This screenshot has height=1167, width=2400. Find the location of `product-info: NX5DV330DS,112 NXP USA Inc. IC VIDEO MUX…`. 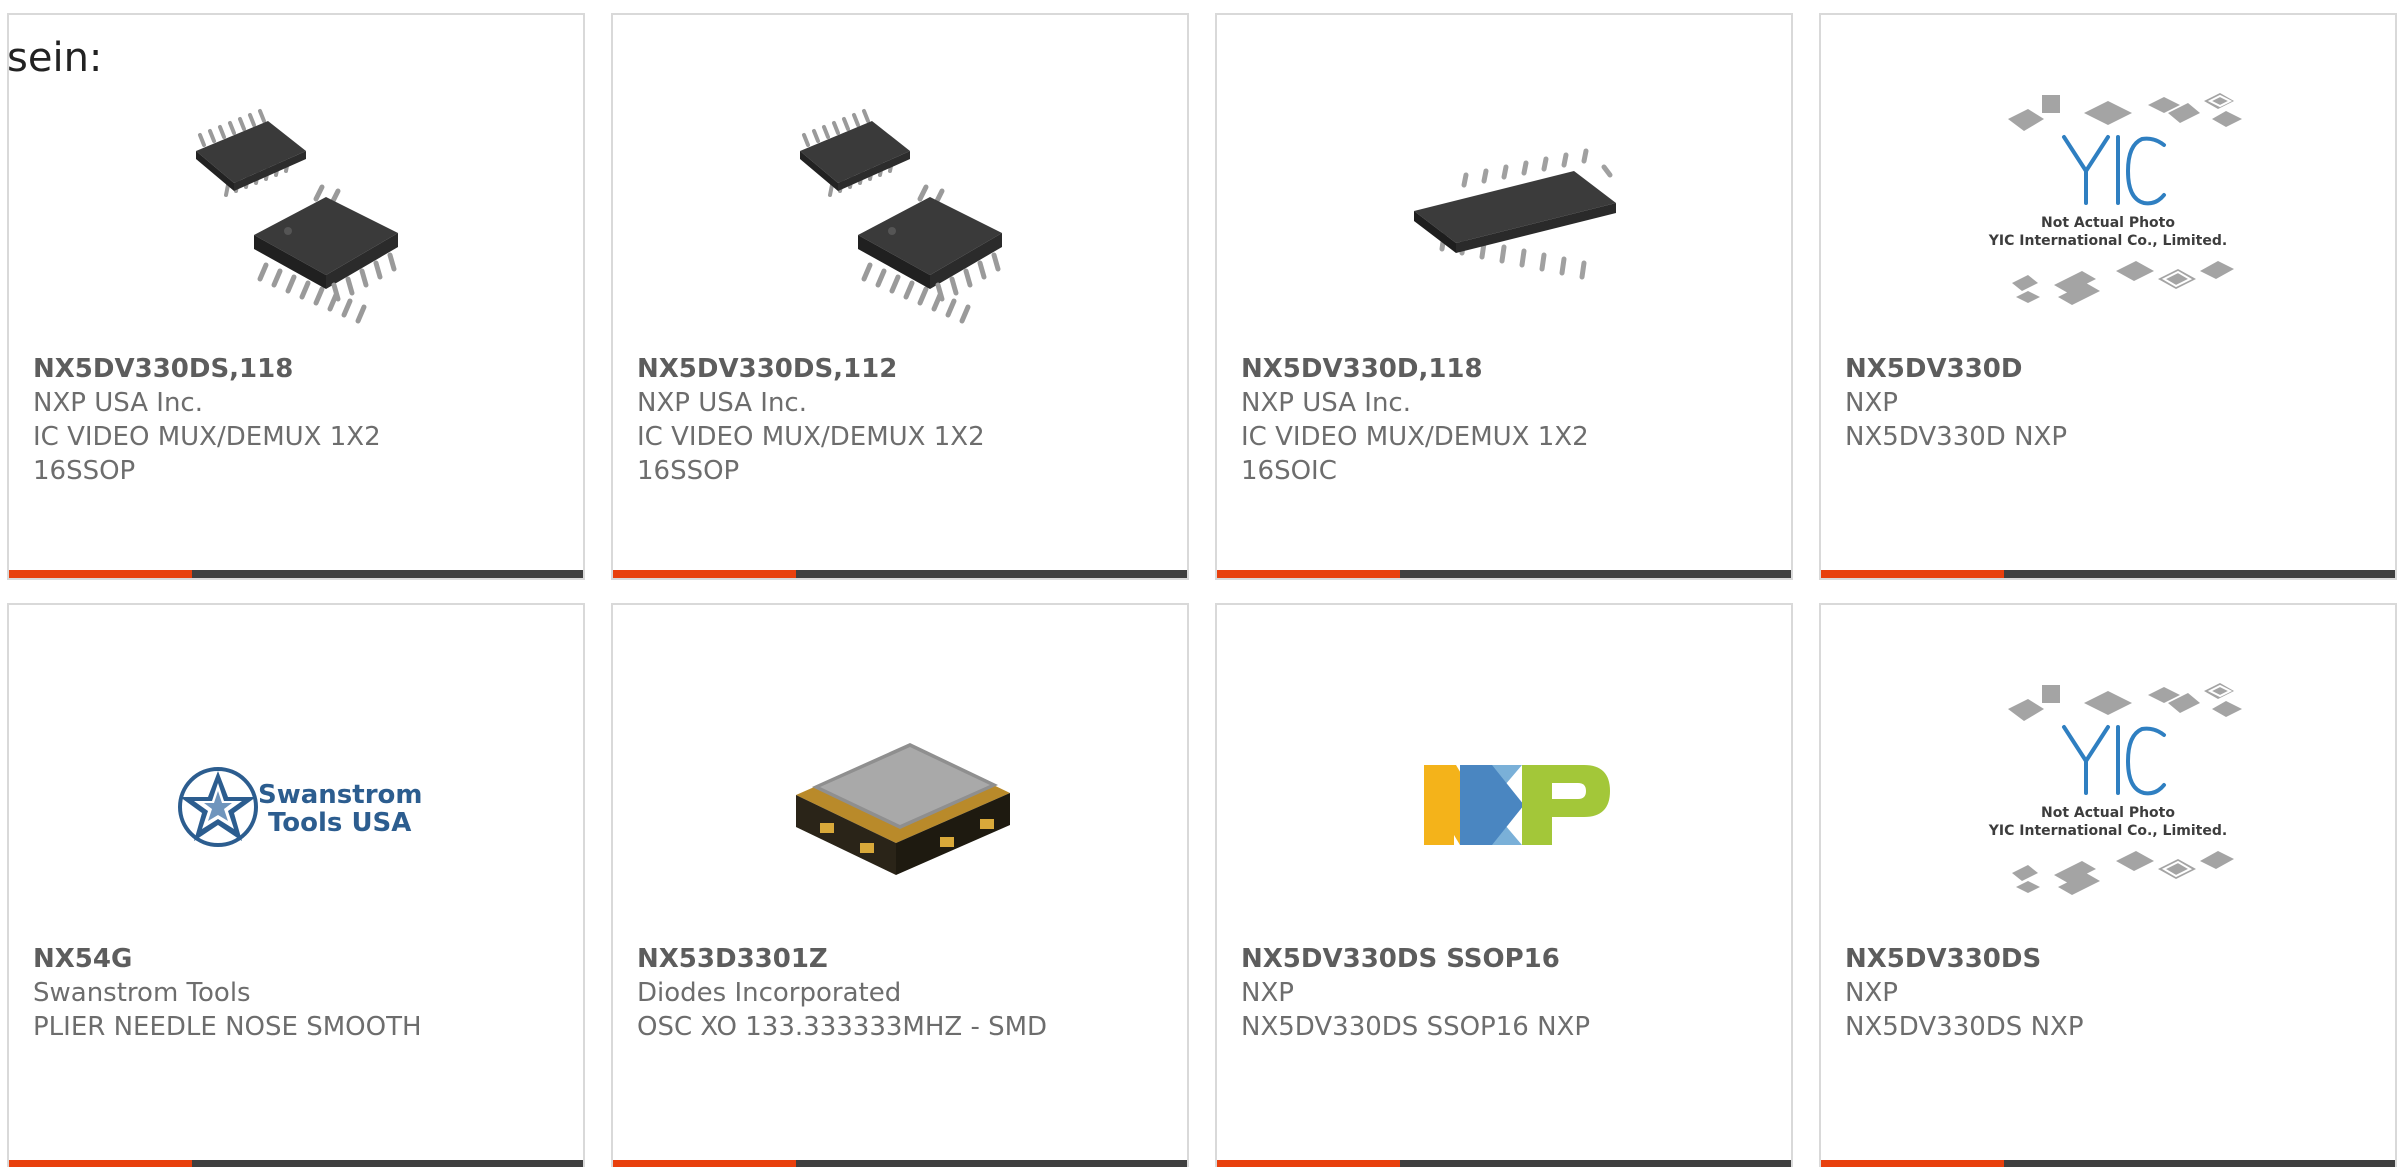

product-info: NX5DV330DS,112 NXP USA Inc. IC VIDEO MUX… is located at coordinates (902, 420).